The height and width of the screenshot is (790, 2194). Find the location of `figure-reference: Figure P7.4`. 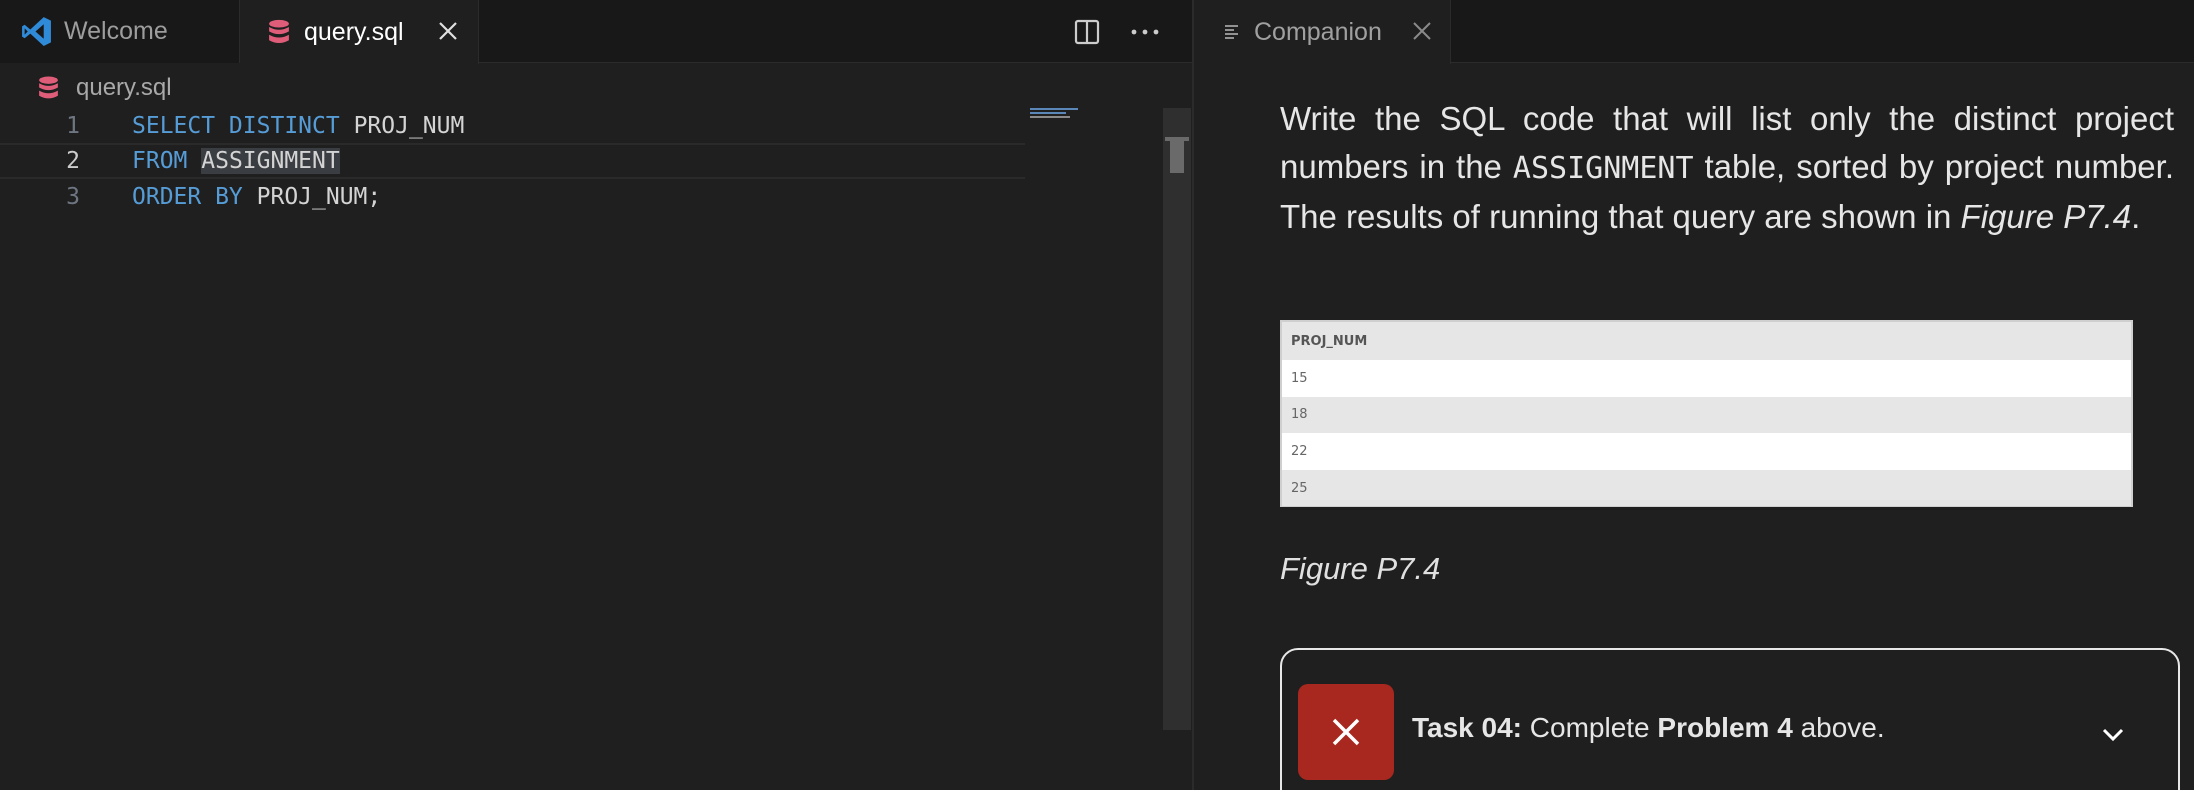

figure-reference: Figure P7.4 is located at coordinates (2046, 216).